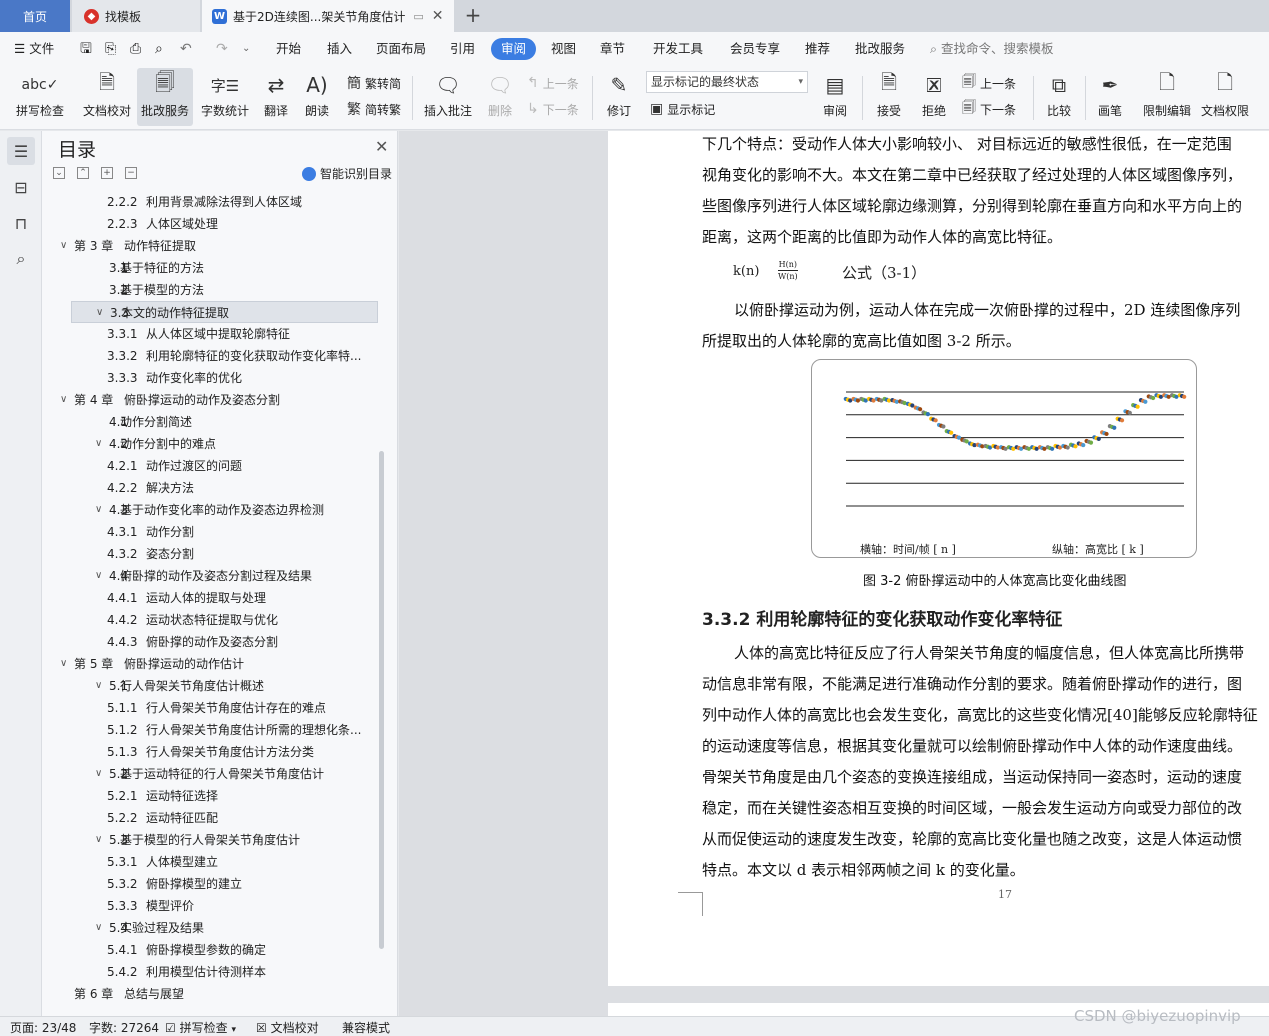  What do you see at coordinates (1059, 97) in the screenshot?
I see `compare-button: ⧉ 比较` at bounding box center [1059, 97].